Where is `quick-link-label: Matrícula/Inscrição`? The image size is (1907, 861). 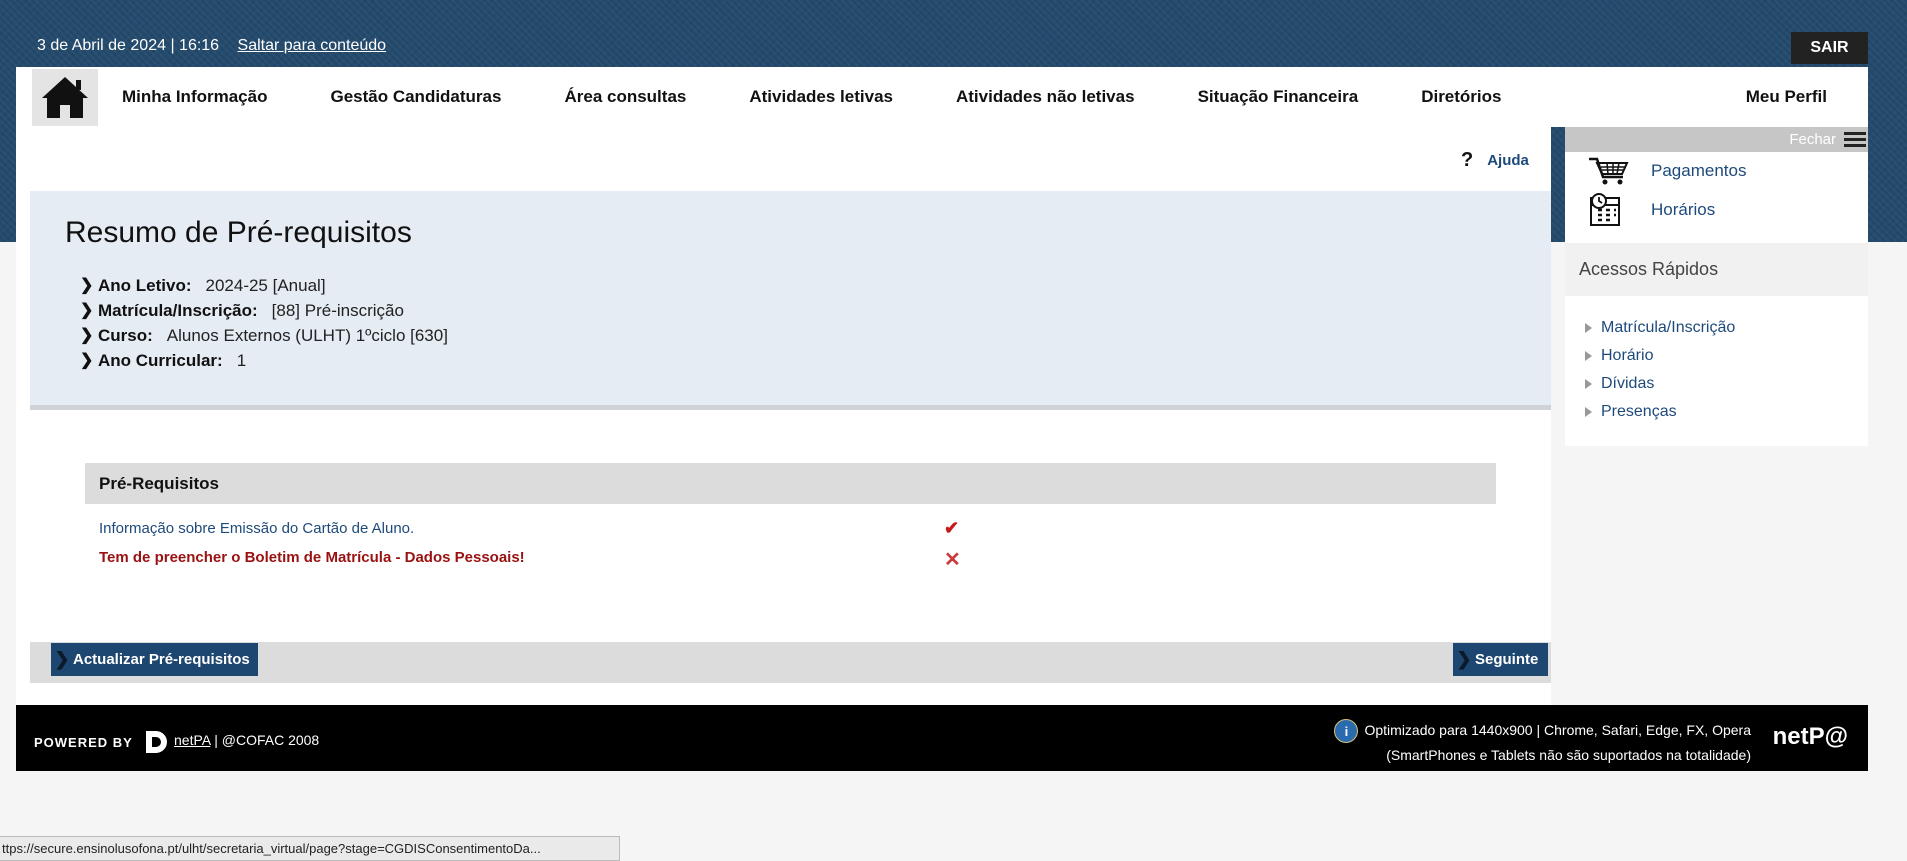
quick-link-label: Matrícula/Inscrição is located at coordinates (1668, 327).